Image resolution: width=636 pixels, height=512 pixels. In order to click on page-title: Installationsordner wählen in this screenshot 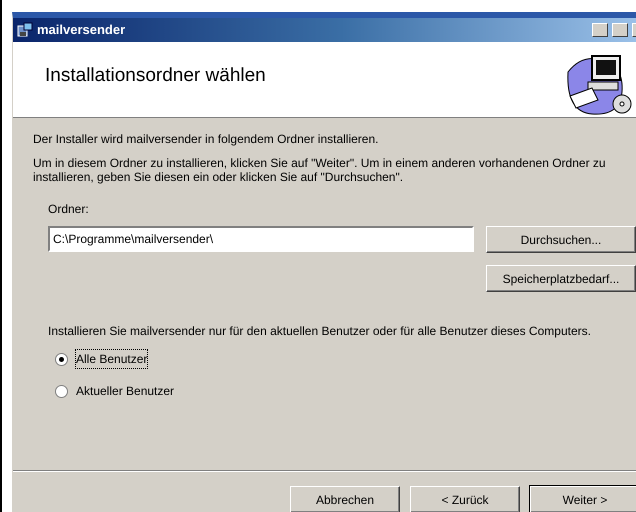, I will do `click(155, 76)`.